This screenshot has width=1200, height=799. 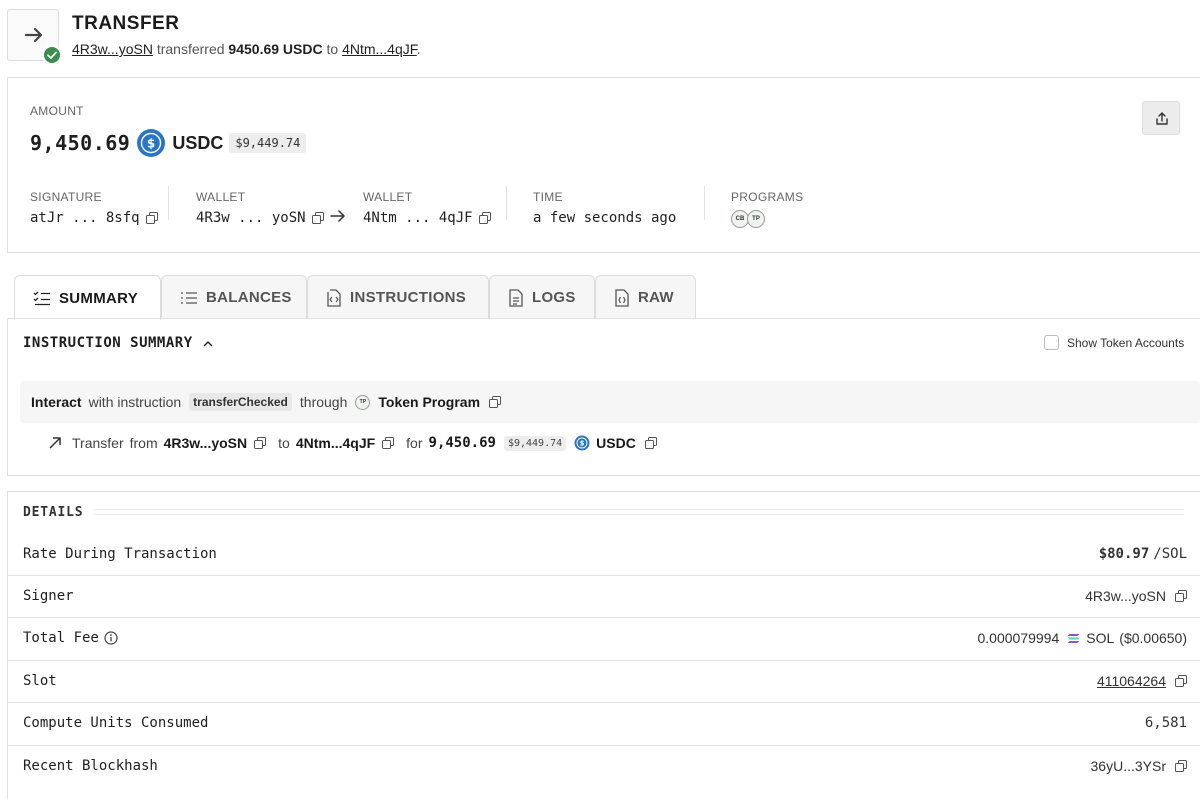 What do you see at coordinates (1128, 766) in the screenshot?
I see `blockhash-value: 36yU...3YSr` at bounding box center [1128, 766].